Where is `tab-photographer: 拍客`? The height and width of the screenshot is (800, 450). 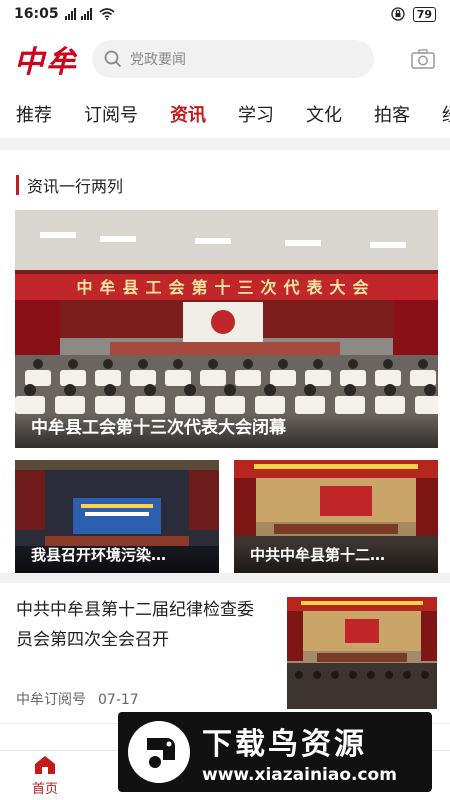 tab-photographer: 拍客 is located at coordinates (392, 114).